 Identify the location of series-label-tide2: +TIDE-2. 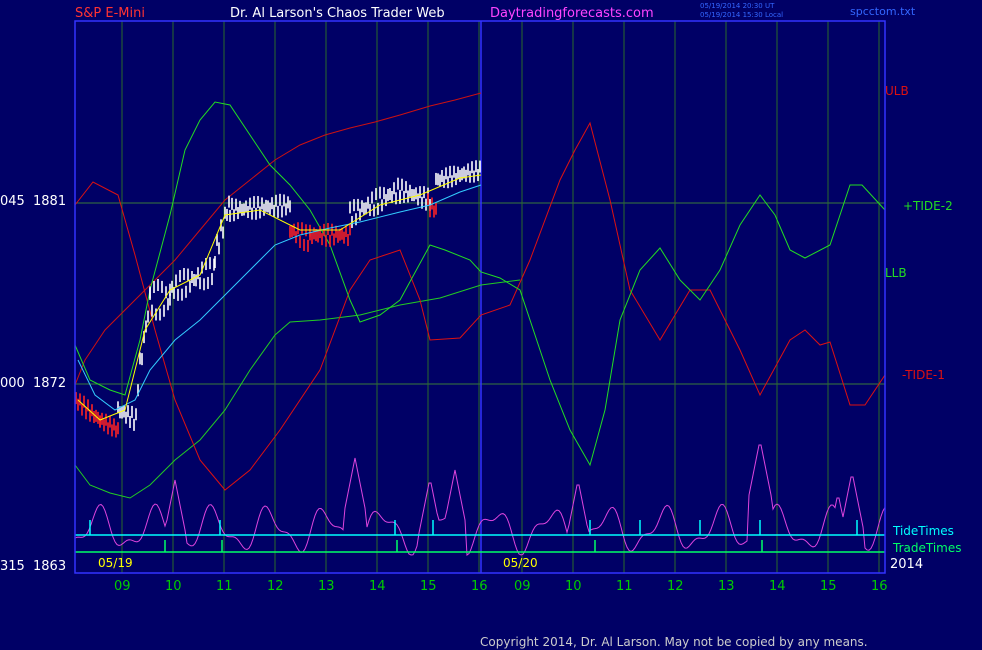
(928, 206).